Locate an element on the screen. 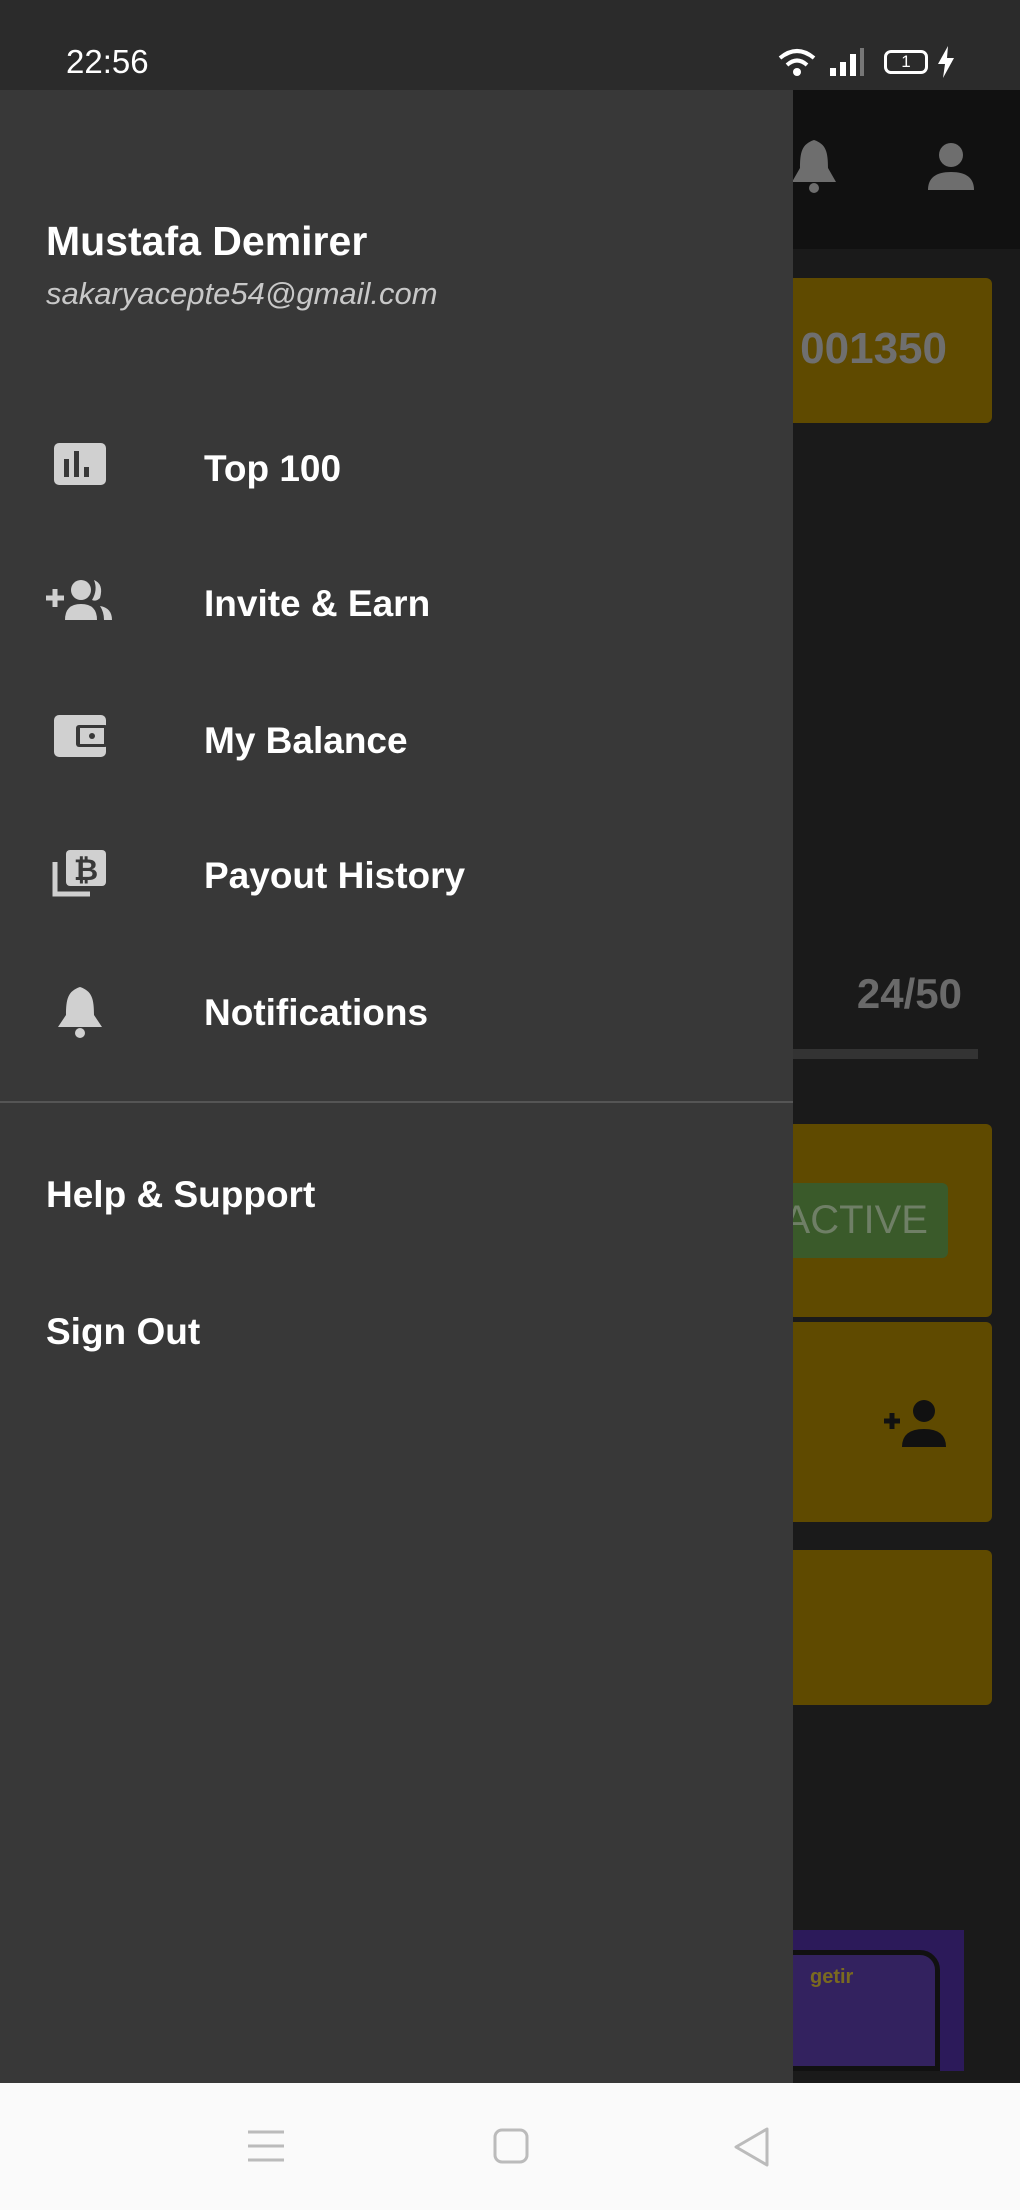 This screenshot has width=1020, height=2210. menu-label: Top 100 is located at coordinates (273, 468).